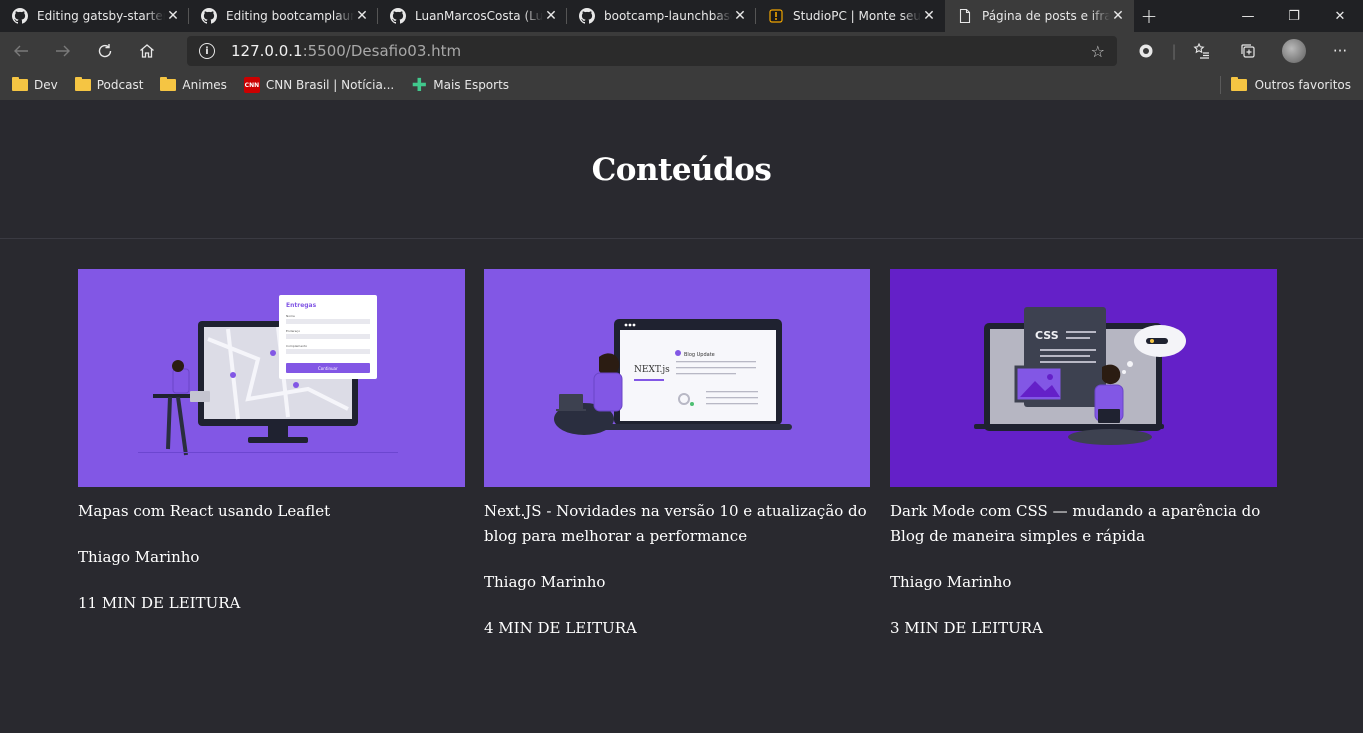 The height and width of the screenshot is (733, 1363). I want to click on home-icon, so click(147, 51).